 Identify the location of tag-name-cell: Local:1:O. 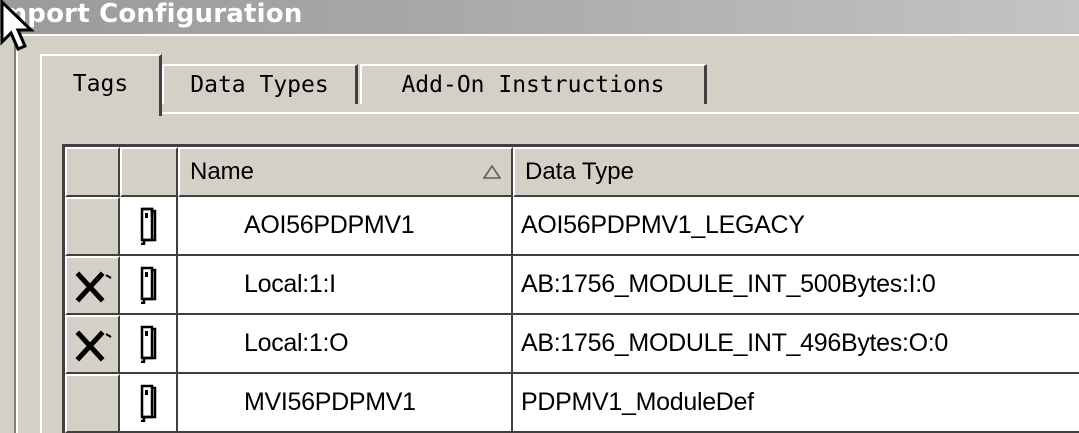
(345, 344).